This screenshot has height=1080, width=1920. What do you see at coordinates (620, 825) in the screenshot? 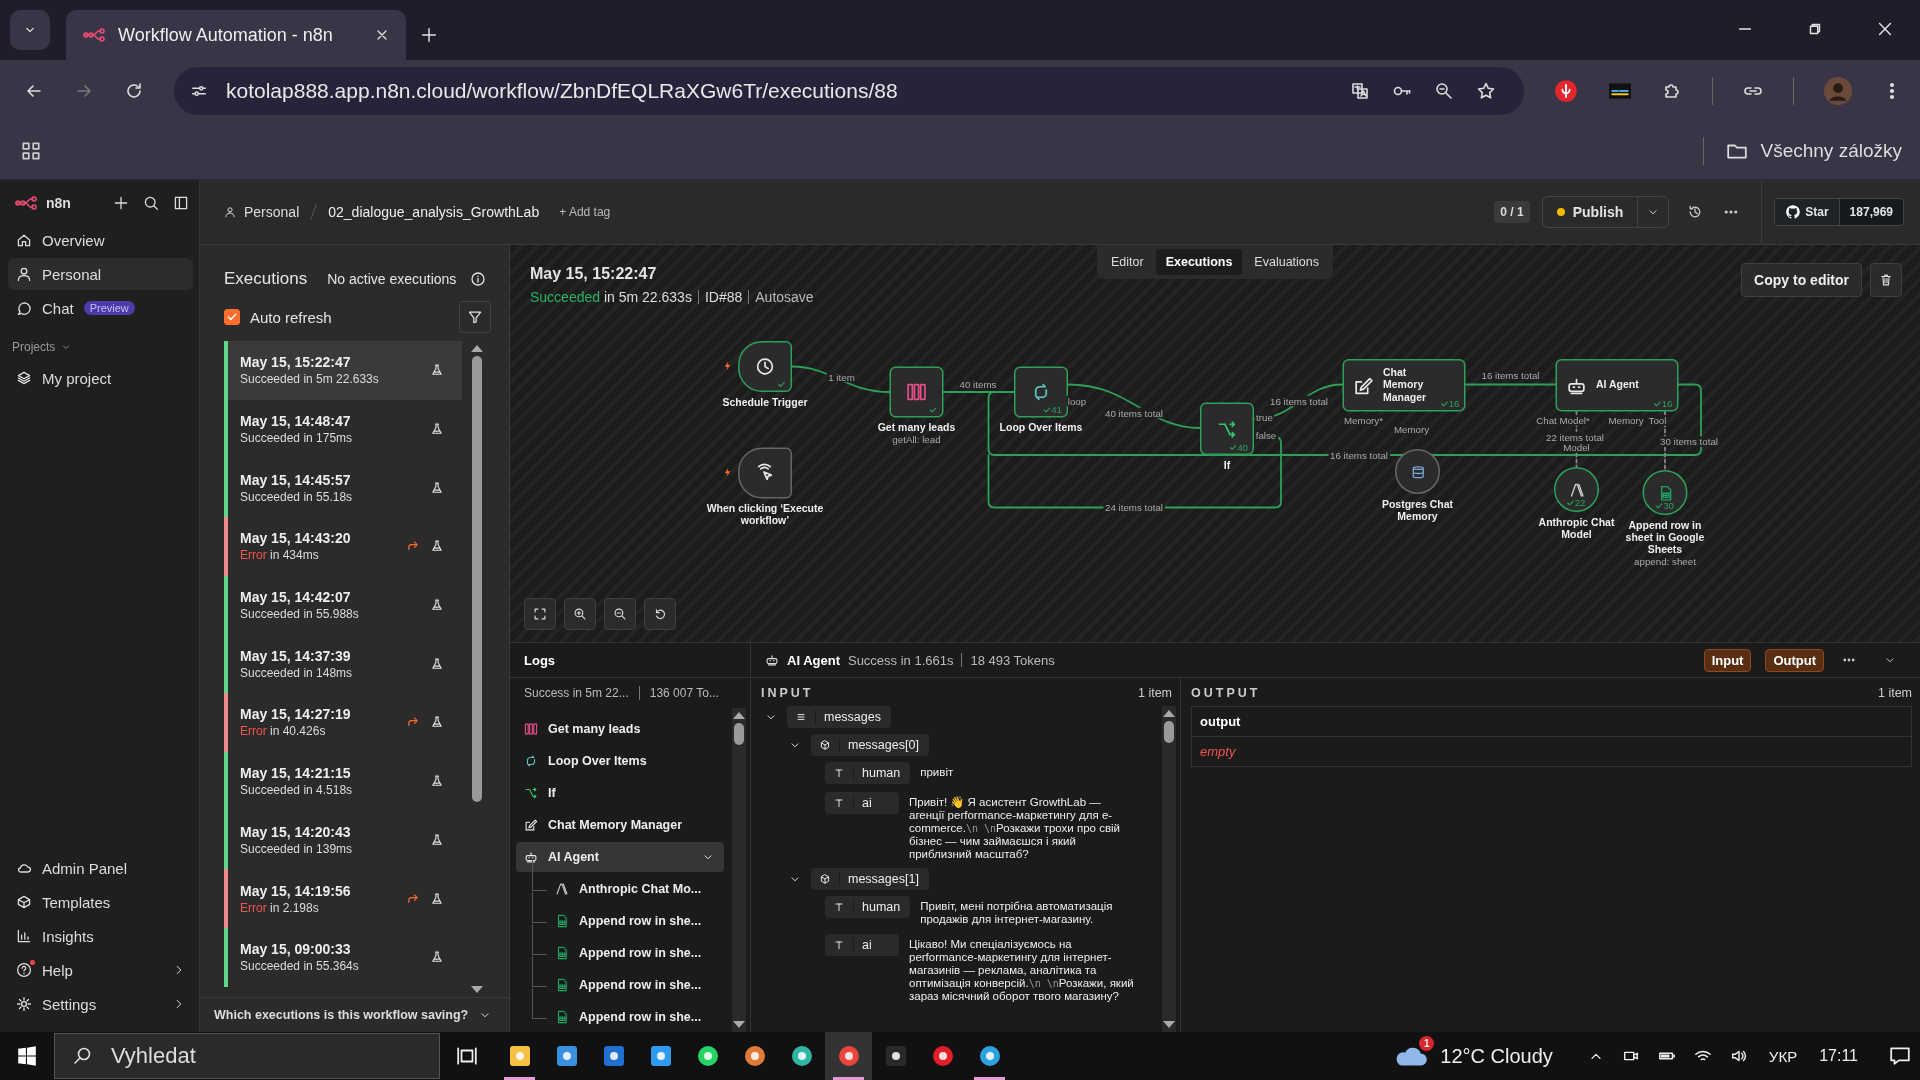
I see `log-entry: Chat Memory Manager` at bounding box center [620, 825].